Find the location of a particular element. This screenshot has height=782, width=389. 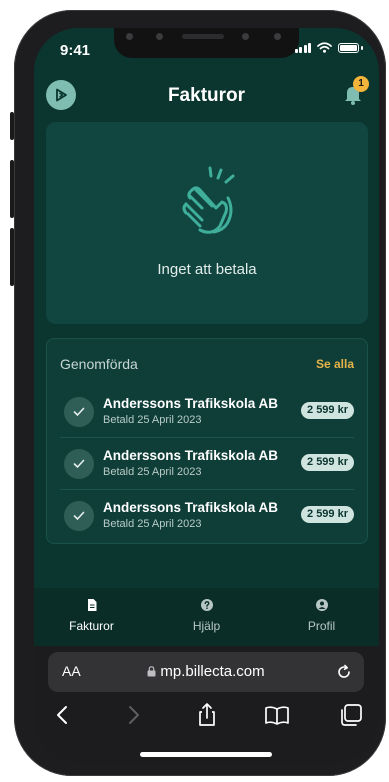

reload-icon is located at coordinates (344, 672).